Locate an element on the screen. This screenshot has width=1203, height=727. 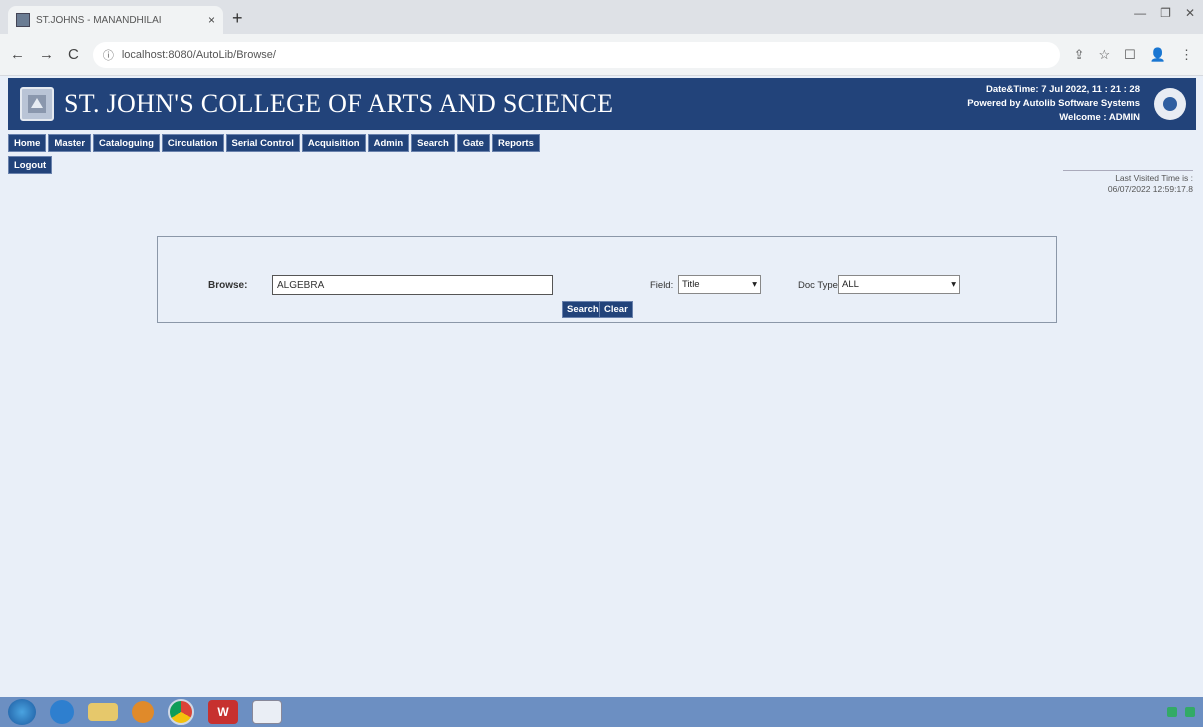
tab-title: ST.JOHNS - MANANDHILAI is located at coordinates (99, 20).